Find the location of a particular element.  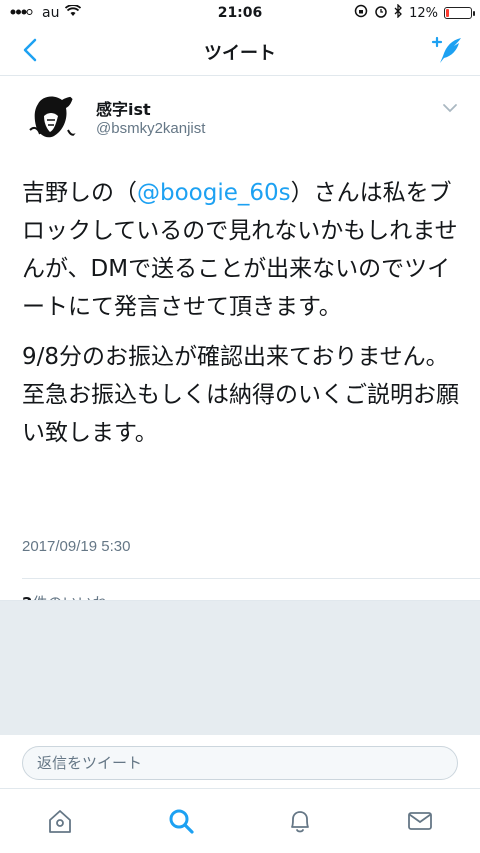

search-icon is located at coordinates (181, 821).